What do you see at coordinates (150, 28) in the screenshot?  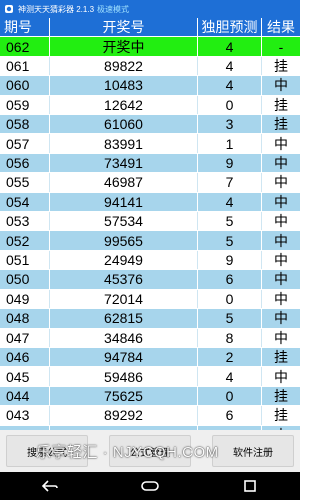 I see `table-header: 期号 开奖号 独胆预测 结果` at bounding box center [150, 28].